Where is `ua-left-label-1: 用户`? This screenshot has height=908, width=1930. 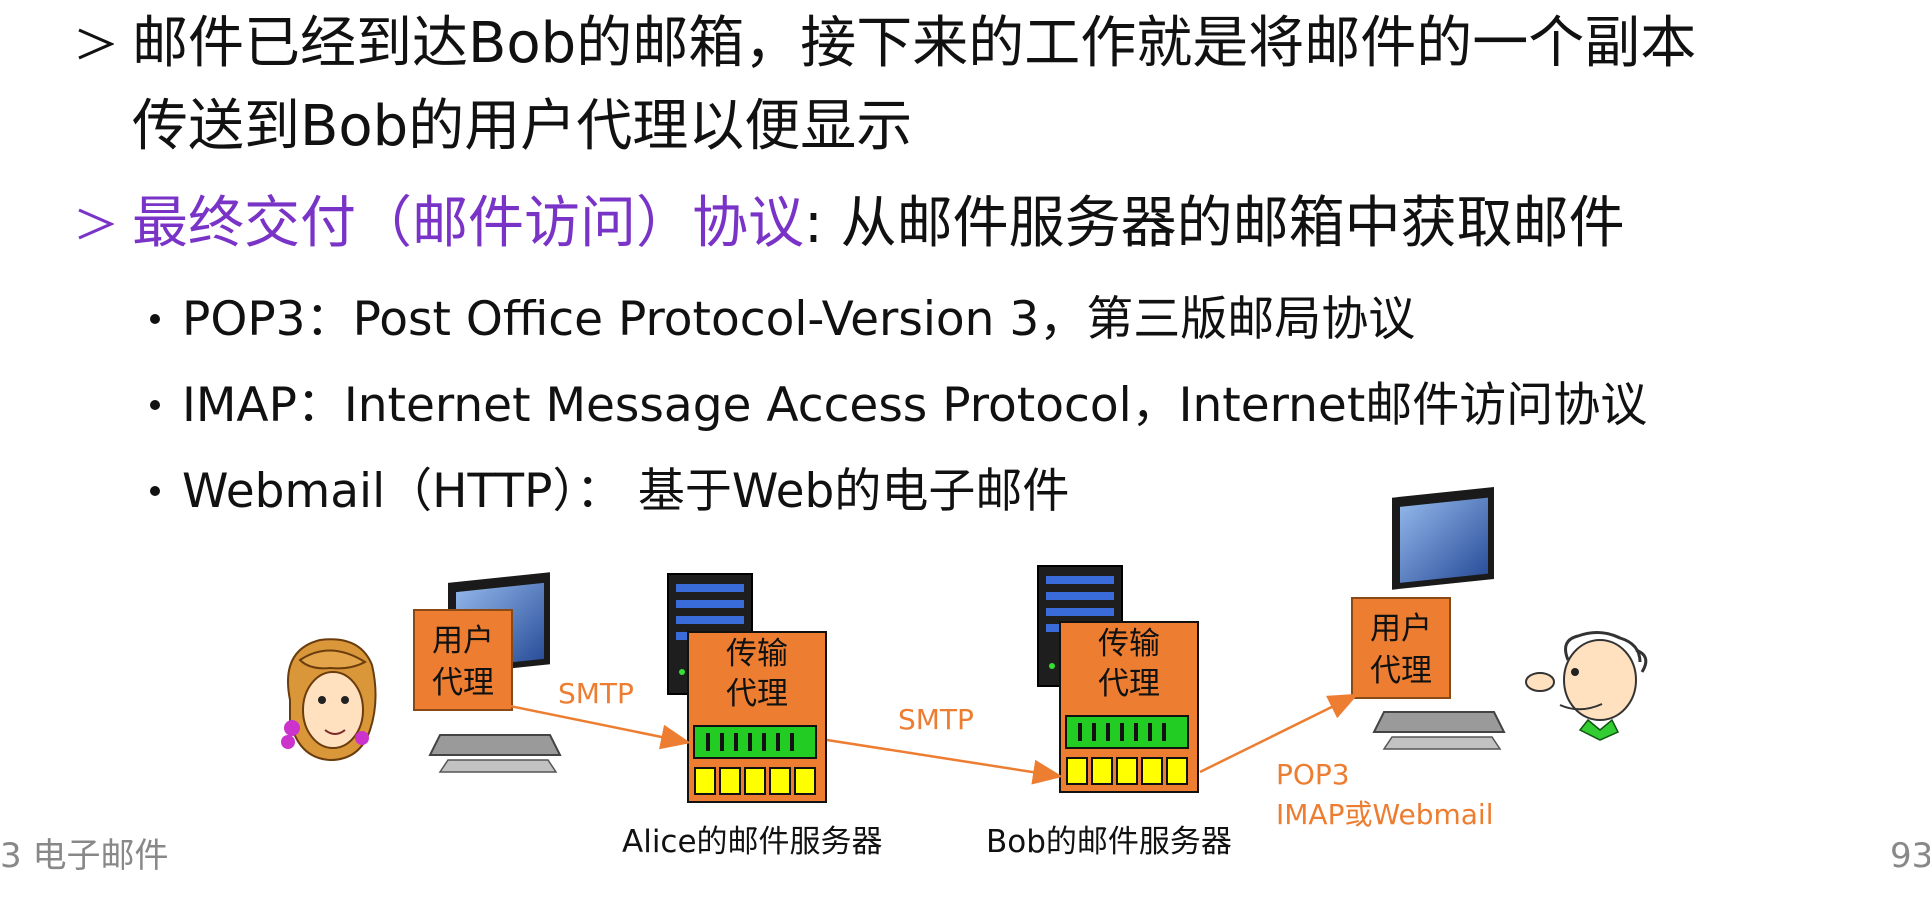 ua-left-label-1: 用户 is located at coordinates (463, 641).